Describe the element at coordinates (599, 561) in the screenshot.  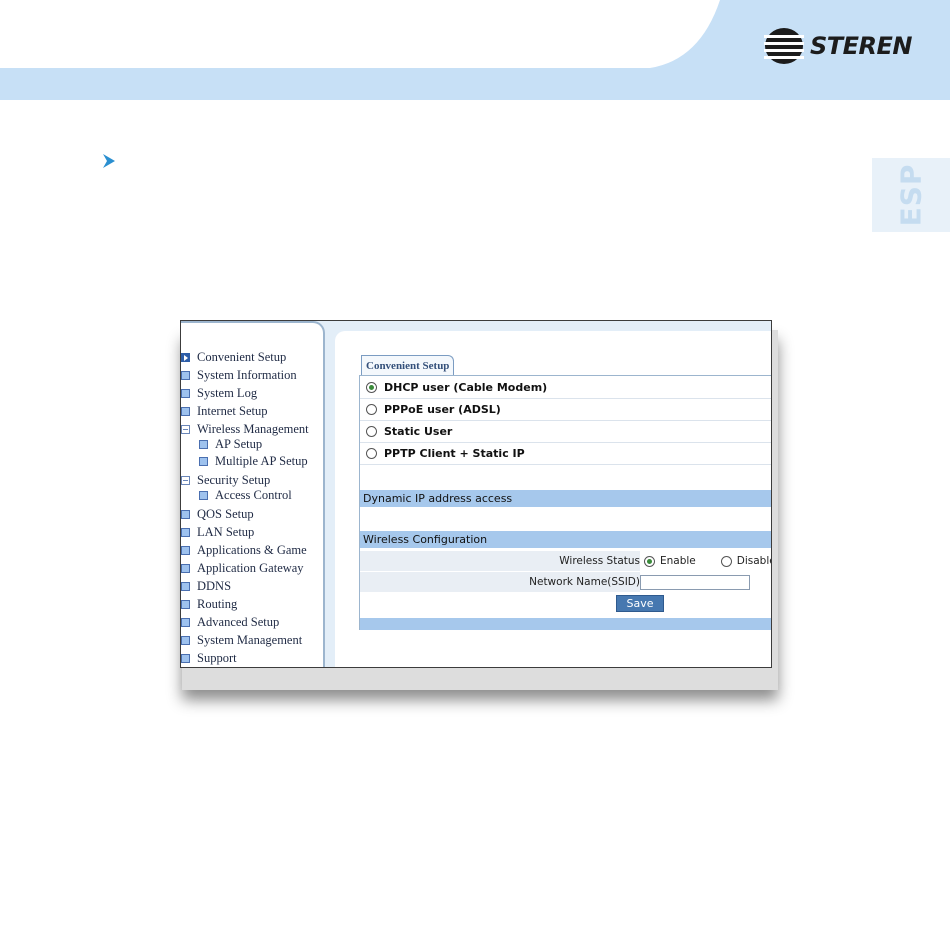
I see `wireless-status-label: Wireless Status` at that location.